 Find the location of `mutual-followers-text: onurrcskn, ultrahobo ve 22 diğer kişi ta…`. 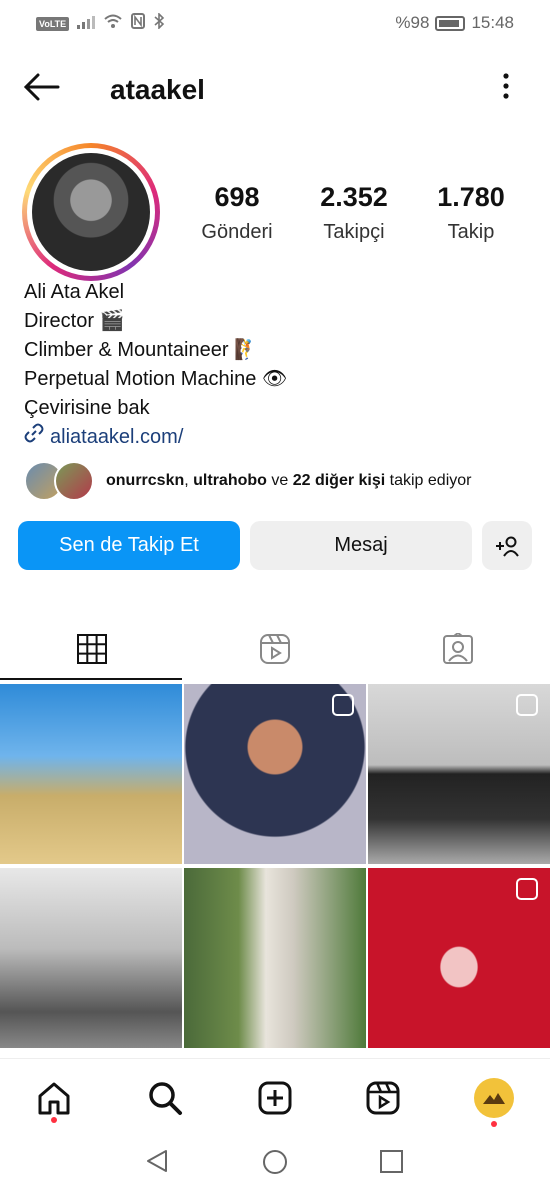

mutual-followers-text: onurrcskn, ultrahobo ve 22 diğer kişi ta… is located at coordinates (316, 481).